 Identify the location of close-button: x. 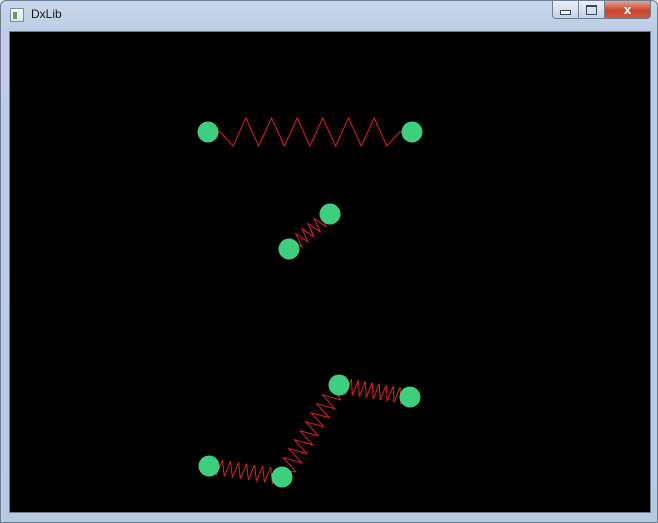
(628, 10).